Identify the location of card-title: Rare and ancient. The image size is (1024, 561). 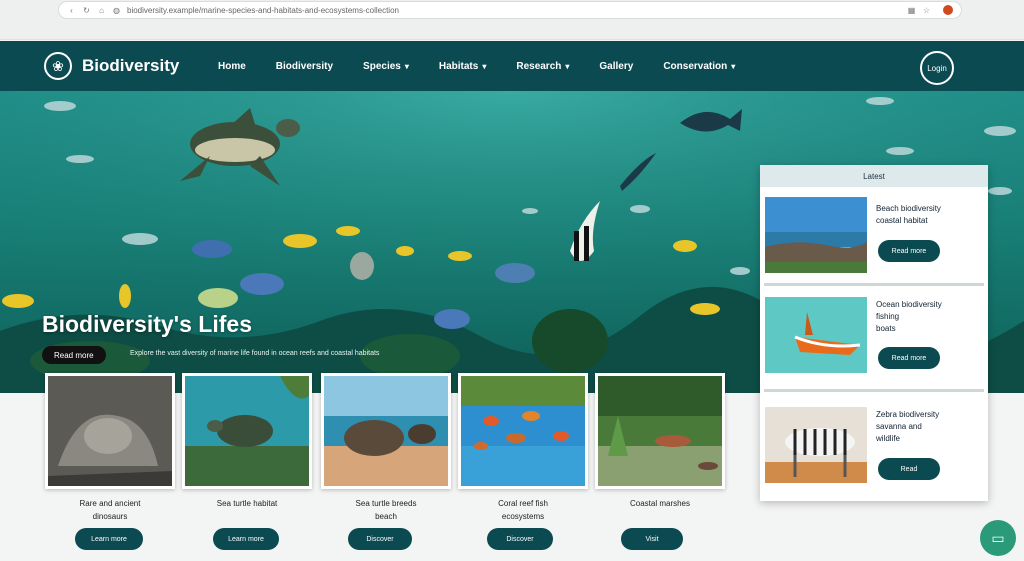
(110, 503).